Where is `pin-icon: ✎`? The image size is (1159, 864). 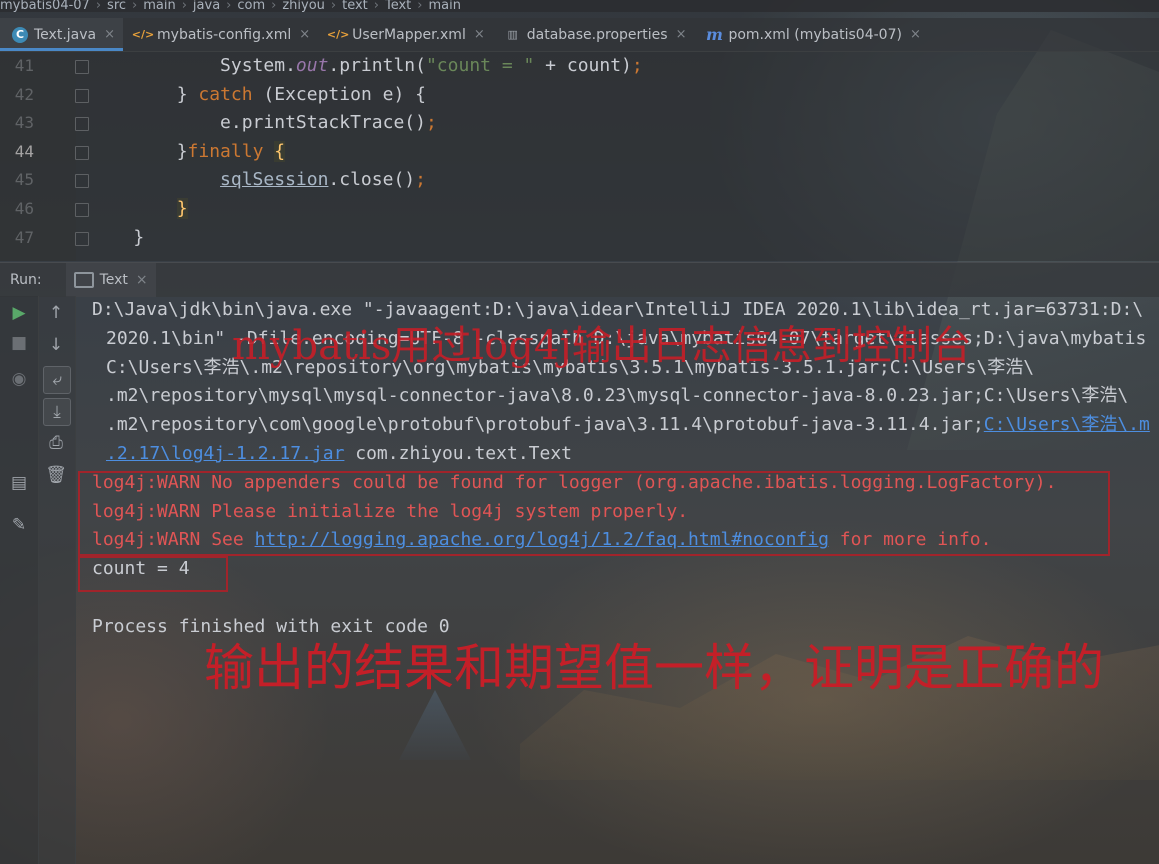 pin-icon: ✎ is located at coordinates (19, 525).